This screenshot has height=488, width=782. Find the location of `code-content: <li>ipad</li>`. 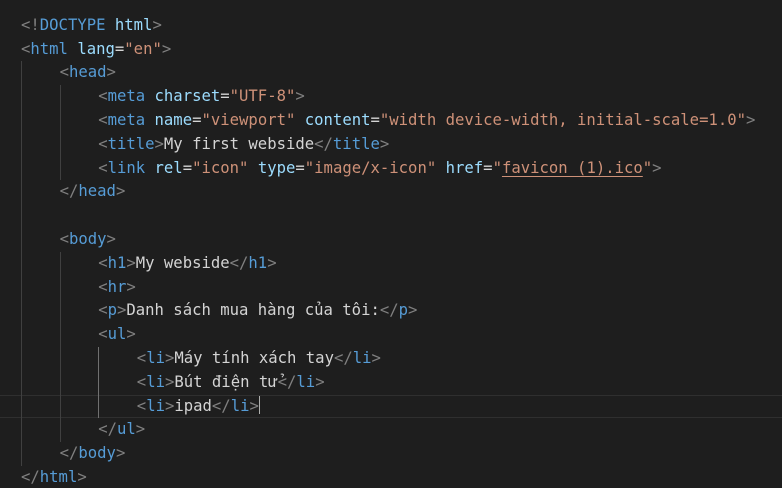

code-content: <li>ipad</li> is located at coordinates (141, 405).